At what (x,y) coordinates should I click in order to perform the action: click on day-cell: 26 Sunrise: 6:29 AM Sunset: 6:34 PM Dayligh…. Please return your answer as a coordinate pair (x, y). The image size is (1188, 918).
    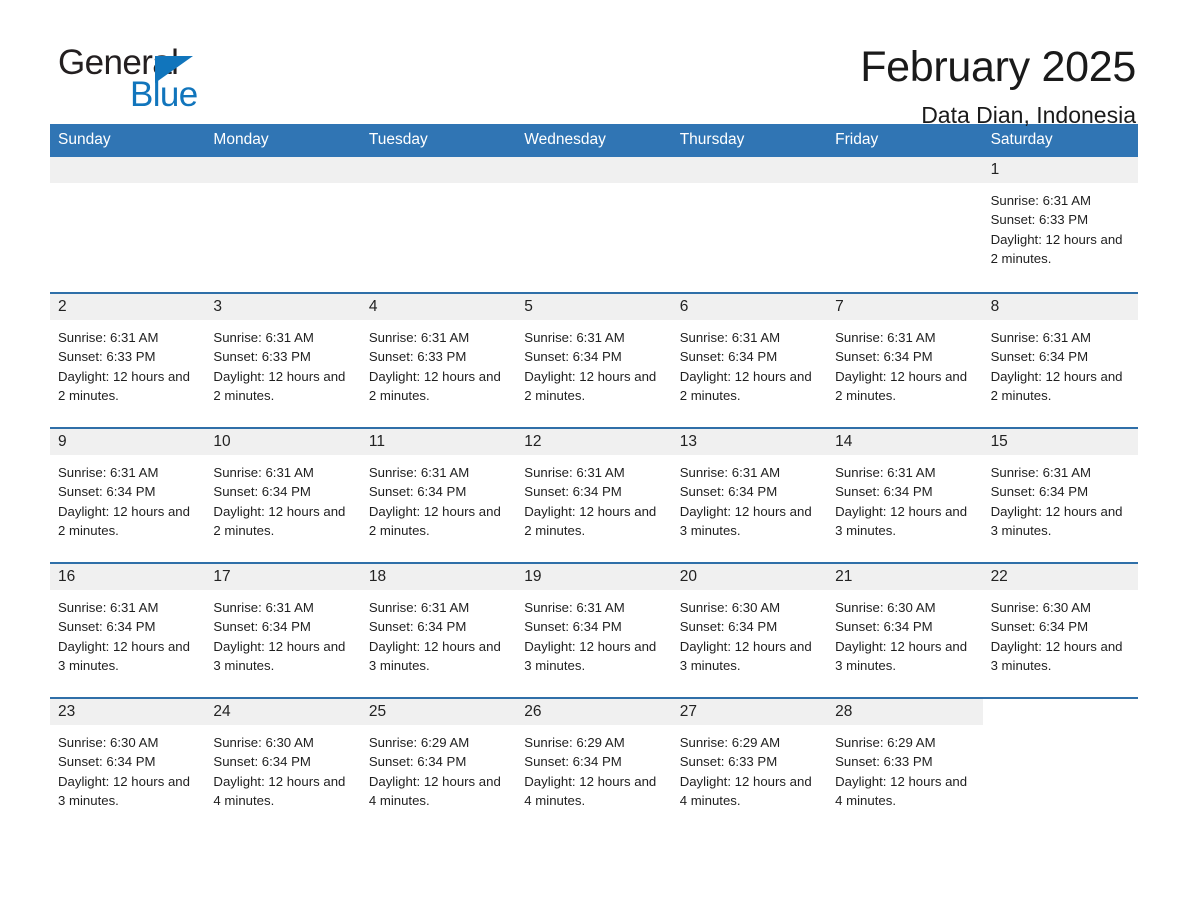
    Looking at the image, I should click on (594, 765).